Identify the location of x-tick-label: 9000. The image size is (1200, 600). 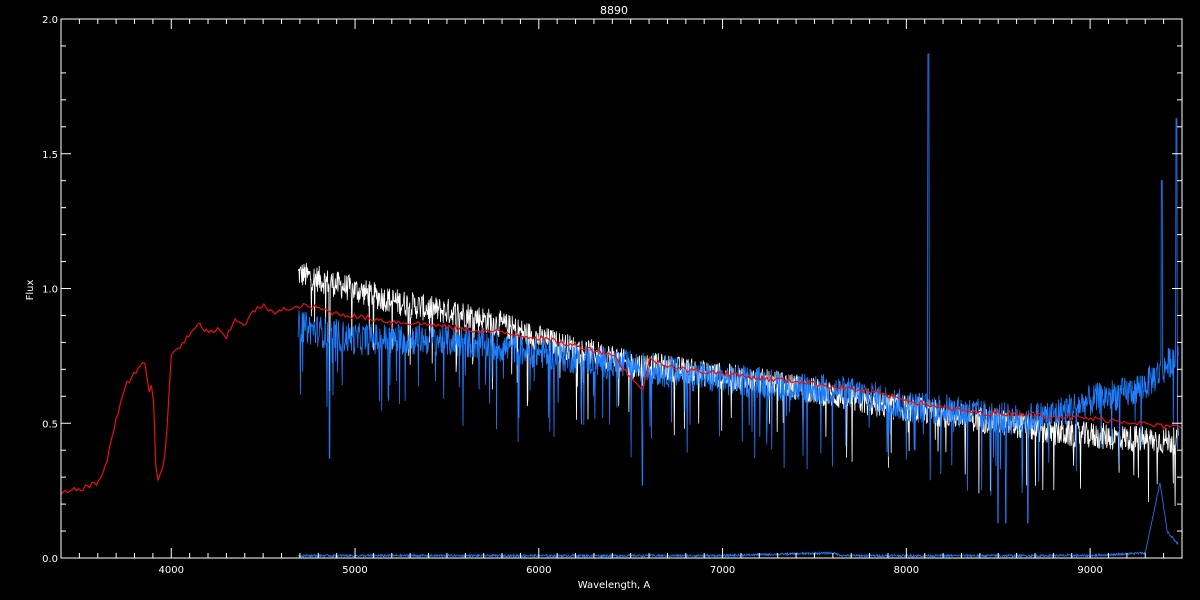
(1089, 570).